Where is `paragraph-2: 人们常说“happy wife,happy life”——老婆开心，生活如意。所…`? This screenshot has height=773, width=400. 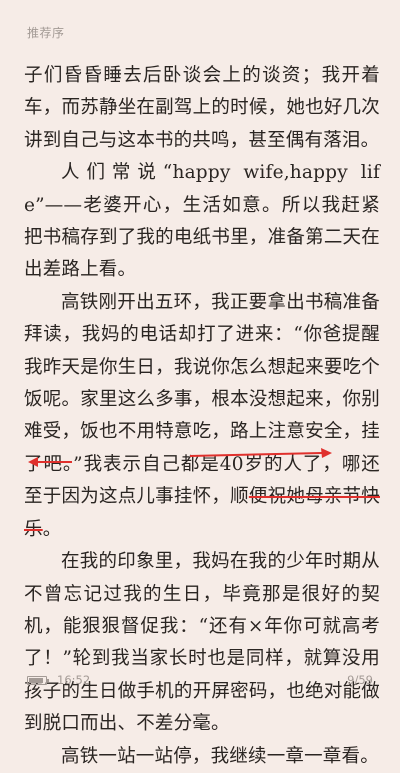 paragraph-2: 人们常说“happy wife,happy life”——老婆开心，生活如意。所… is located at coordinates (202, 221).